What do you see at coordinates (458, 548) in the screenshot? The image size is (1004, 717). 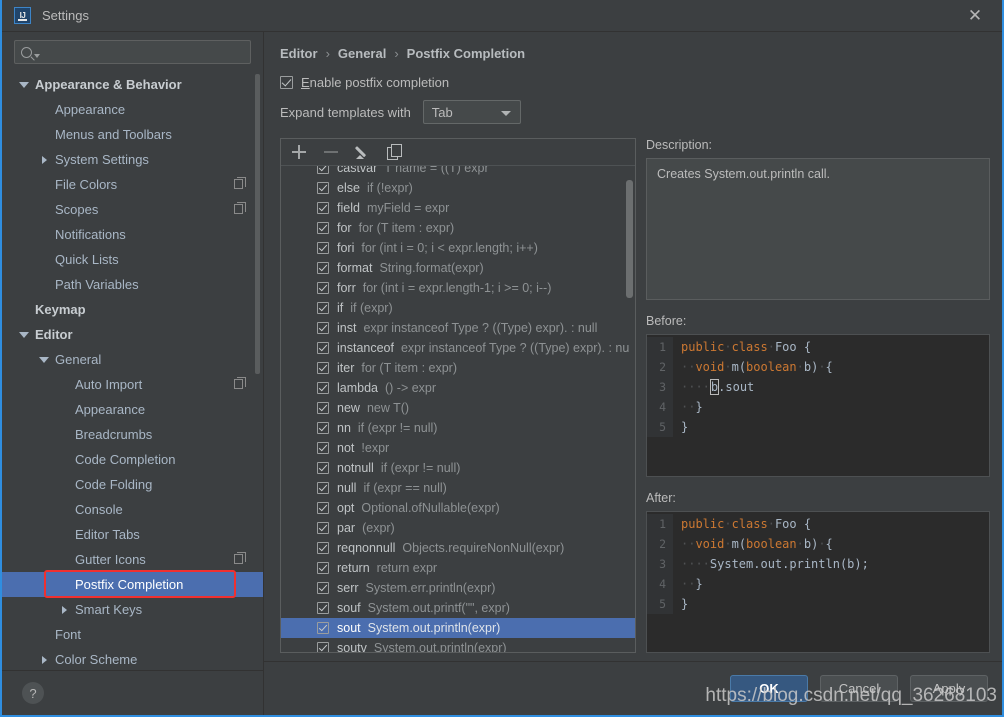 I see `template-row: reqnonnull Objects.requireNonNull(expr)` at bounding box center [458, 548].